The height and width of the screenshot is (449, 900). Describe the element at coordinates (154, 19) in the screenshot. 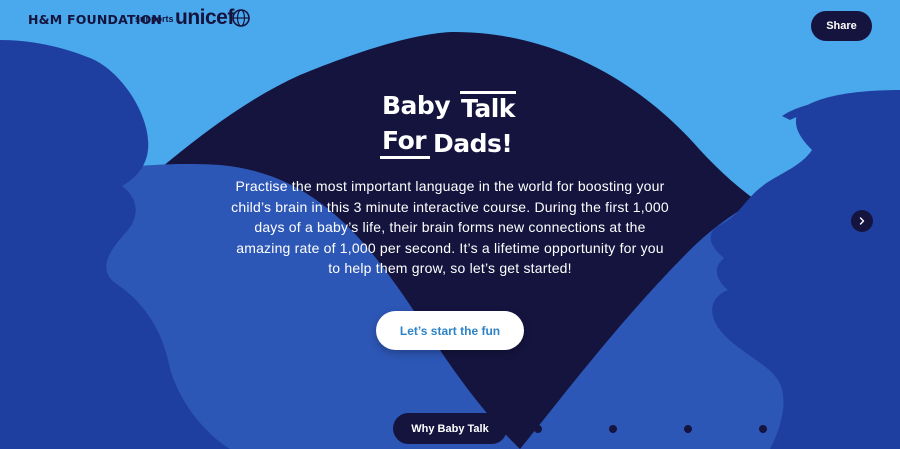

I see `supports-text: supports` at that location.